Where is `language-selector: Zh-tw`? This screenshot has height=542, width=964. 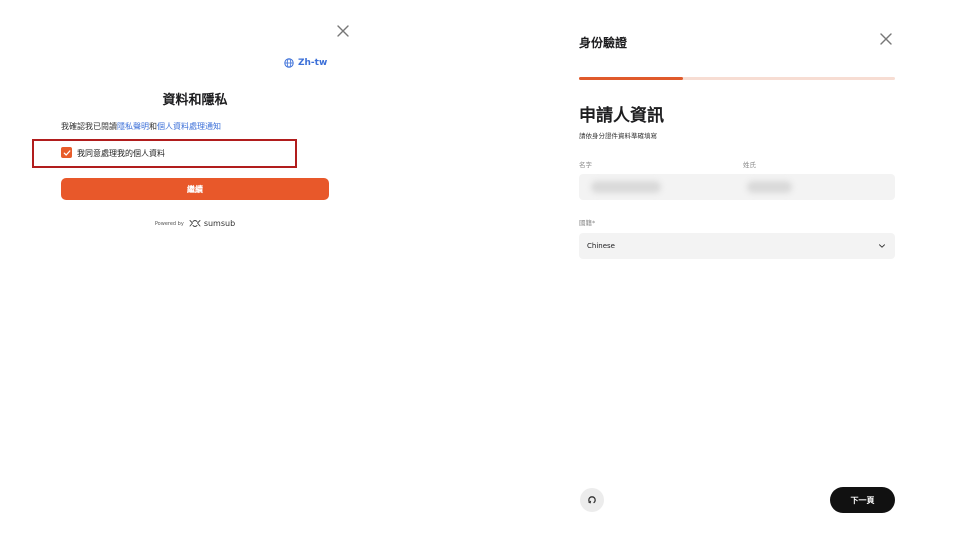
language-selector: Zh-tw is located at coordinates (305, 63).